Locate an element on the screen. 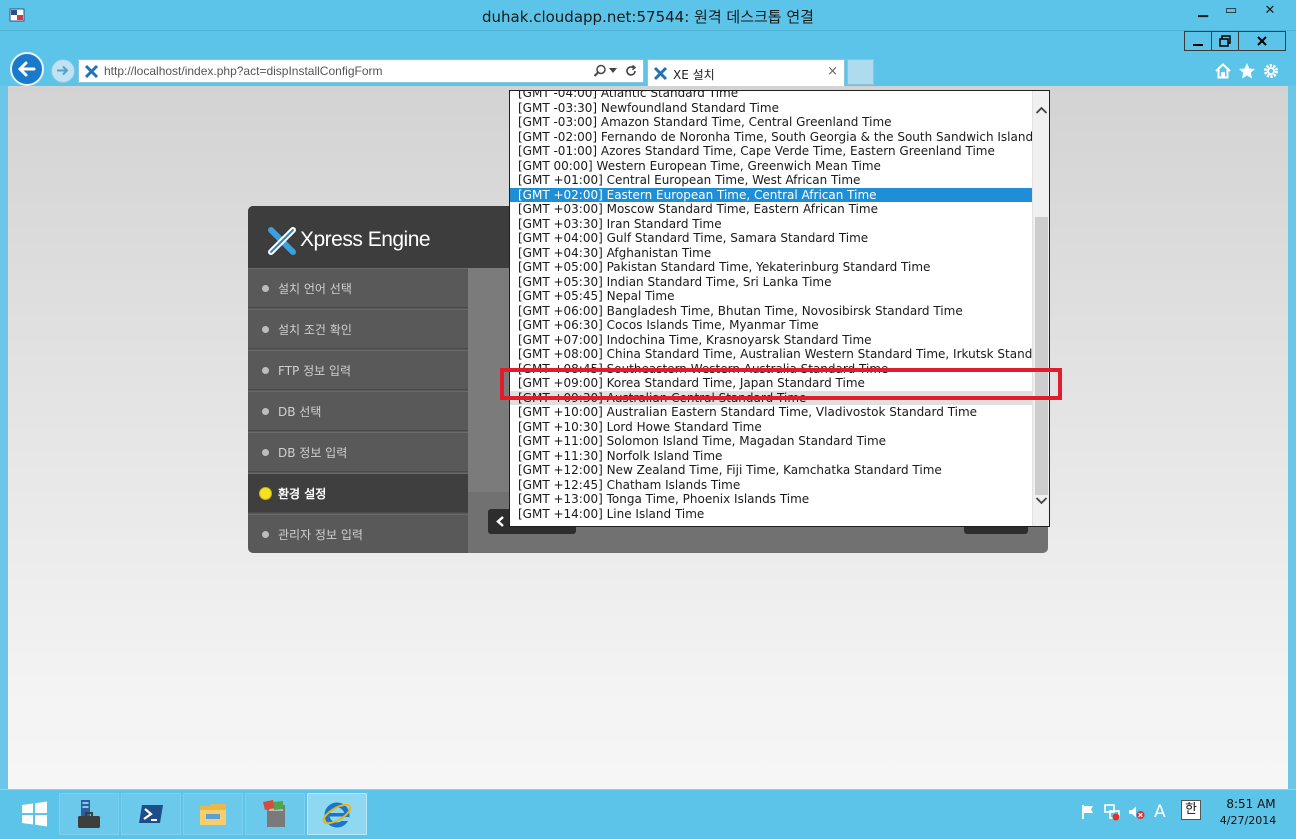  chevron-down-icon is located at coordinates (1041, 501).